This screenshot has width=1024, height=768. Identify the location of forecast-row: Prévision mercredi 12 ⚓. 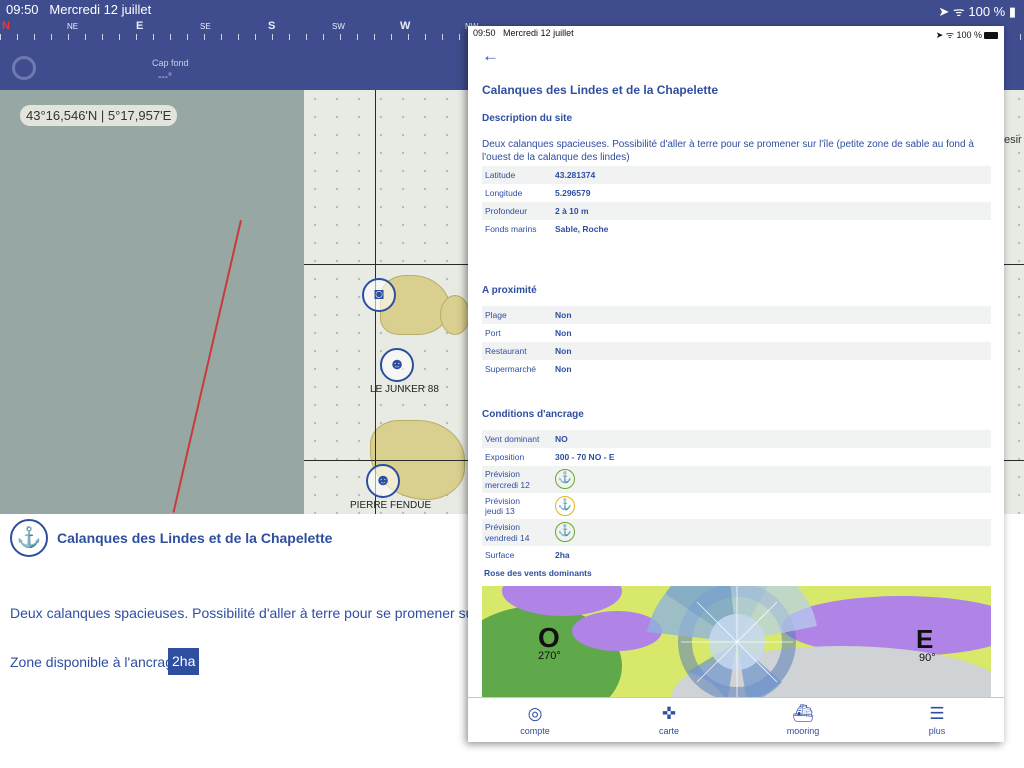
(736, 479).